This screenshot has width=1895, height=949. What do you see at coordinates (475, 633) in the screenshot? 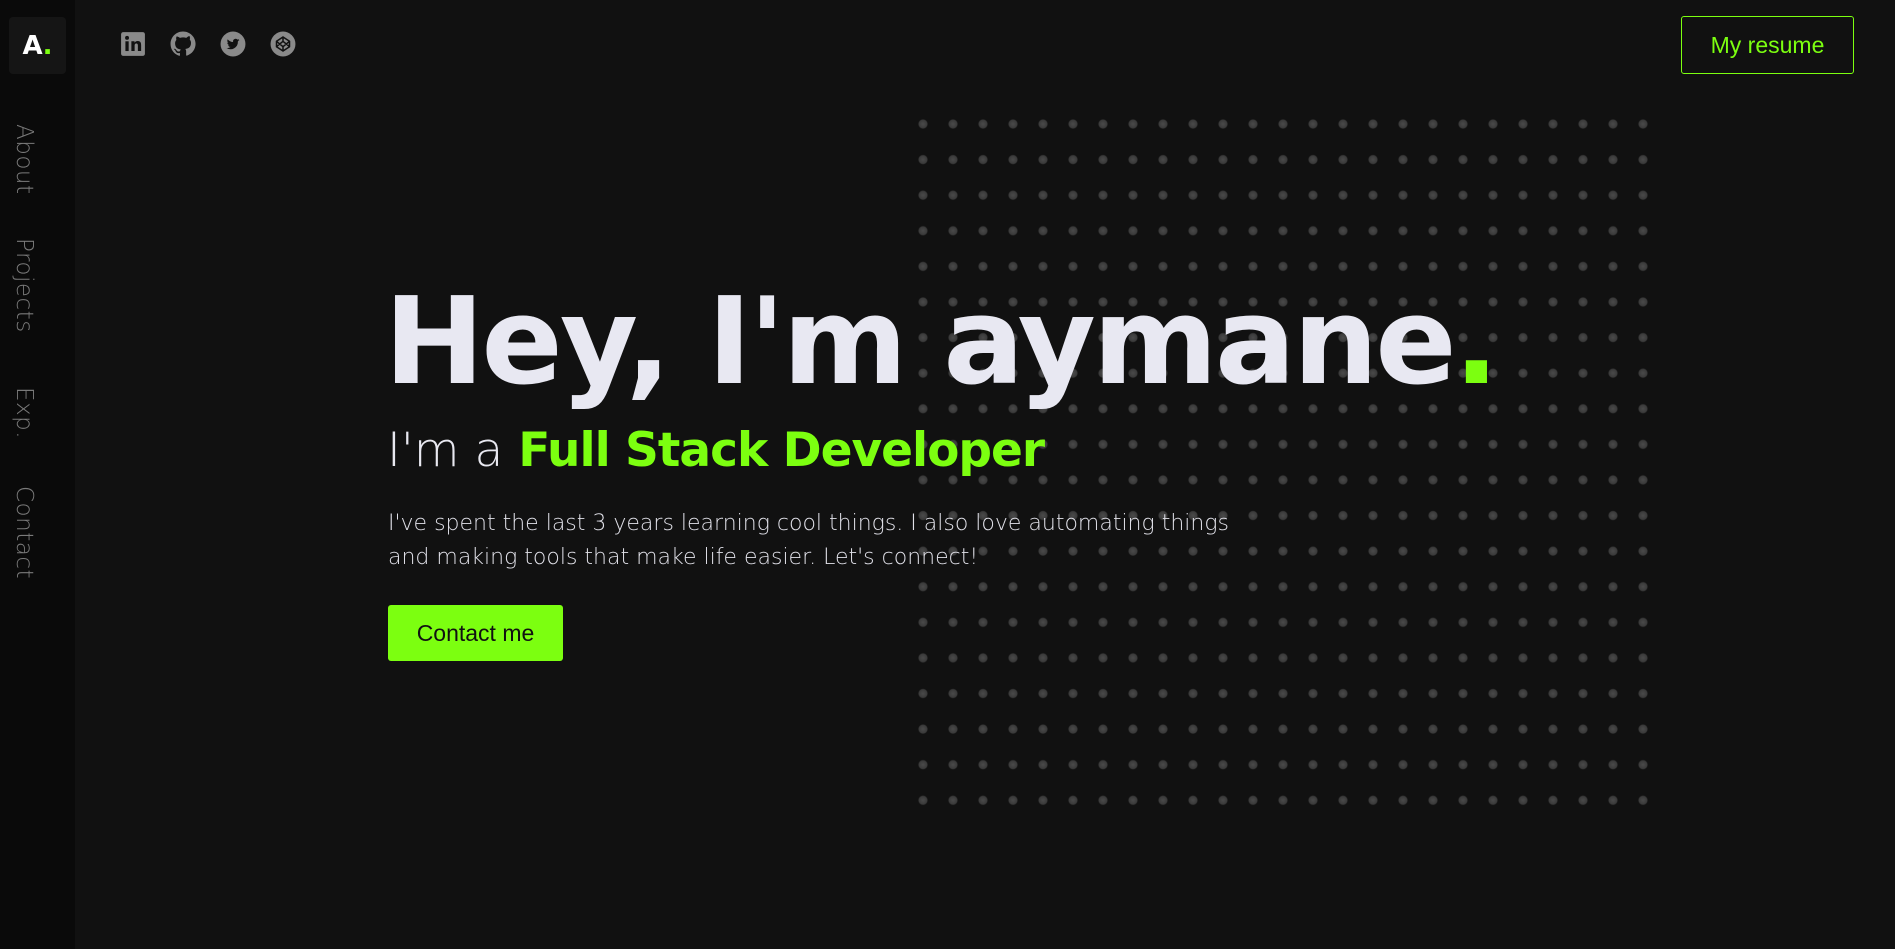
I see `contact-button: Contact me` at bounding box center [475, 633].